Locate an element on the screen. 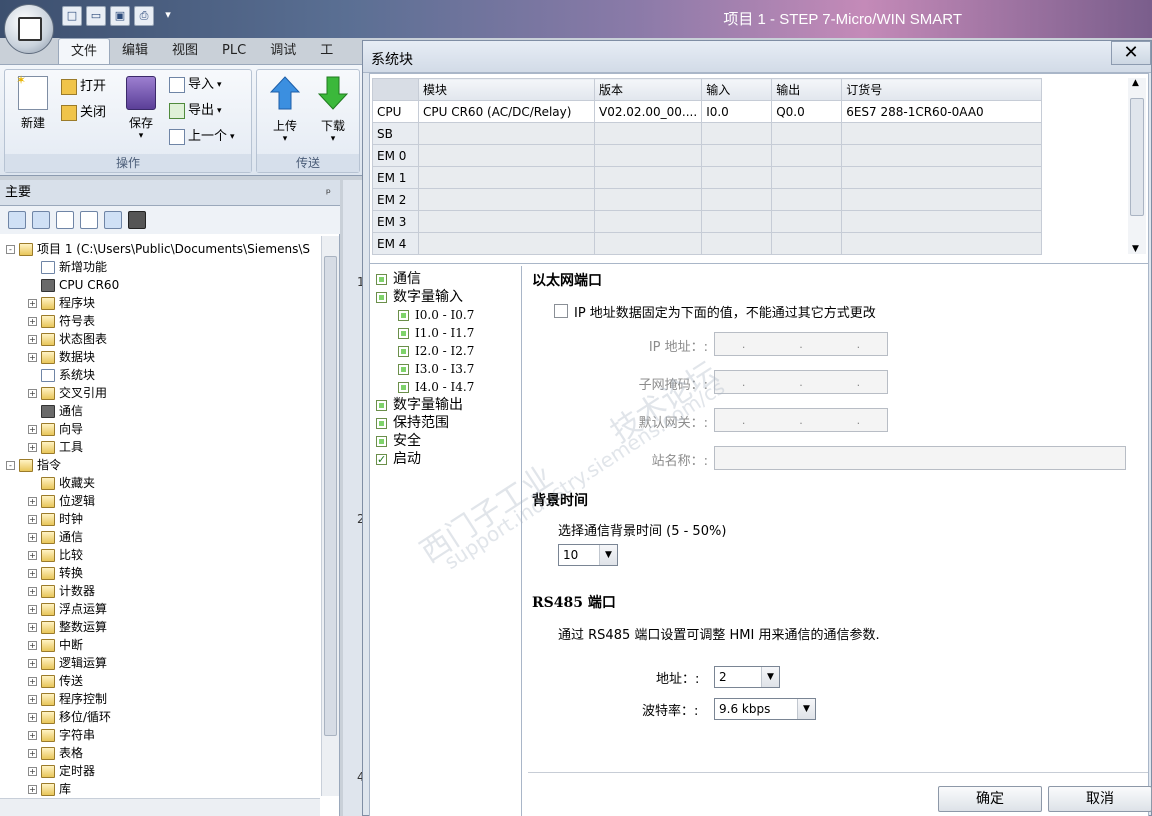 Image resolution: width=1152 pixels, height=816 pixels. table-row: EM 3 is located at coordinates (707, 221).